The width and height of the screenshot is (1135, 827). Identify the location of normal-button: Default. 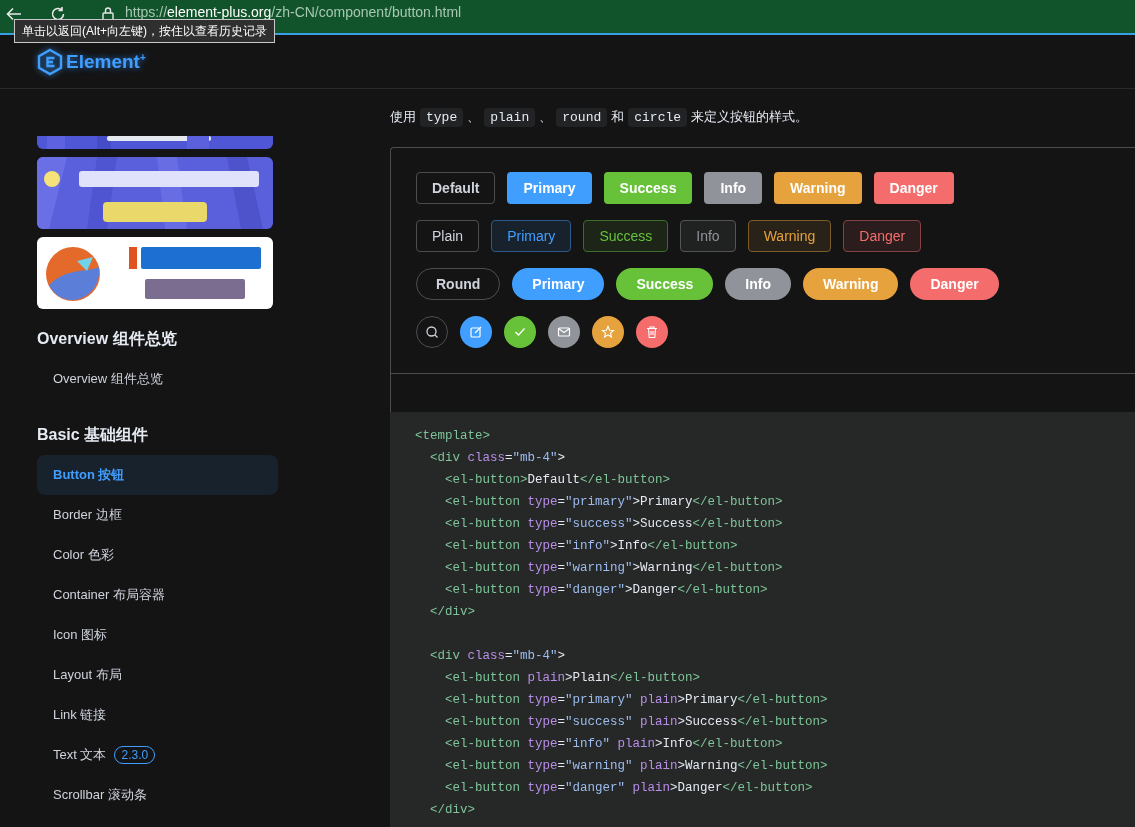
(456, 188).